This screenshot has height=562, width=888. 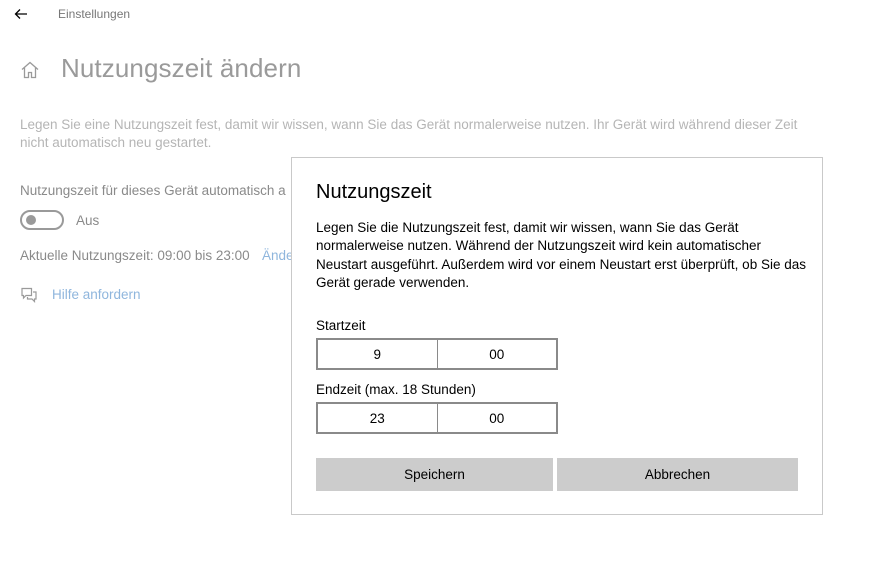 I want to click on app-title: Einstellungen, so click(x=94, y=14).